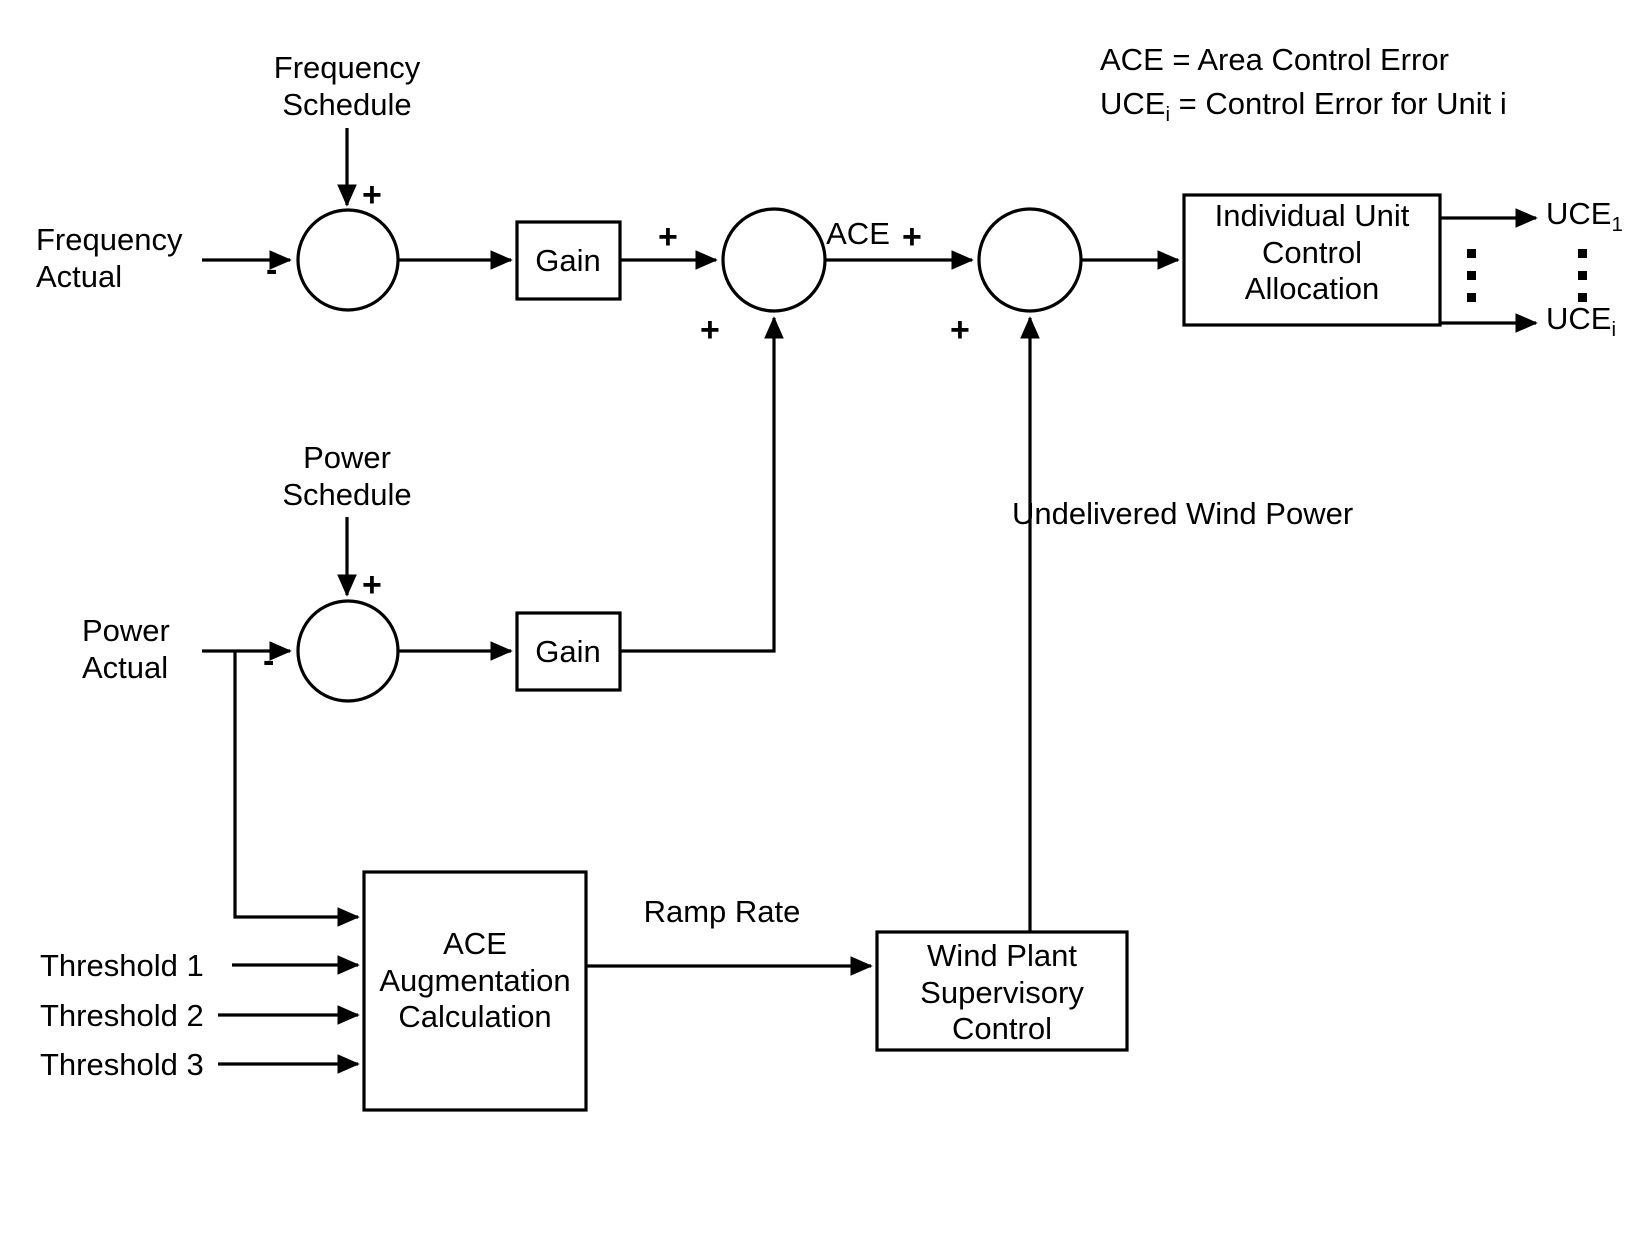 This screenshot has height=1244, width=1652. I want to click on output-label-uce-1: UCE1, so click(1584, 216).